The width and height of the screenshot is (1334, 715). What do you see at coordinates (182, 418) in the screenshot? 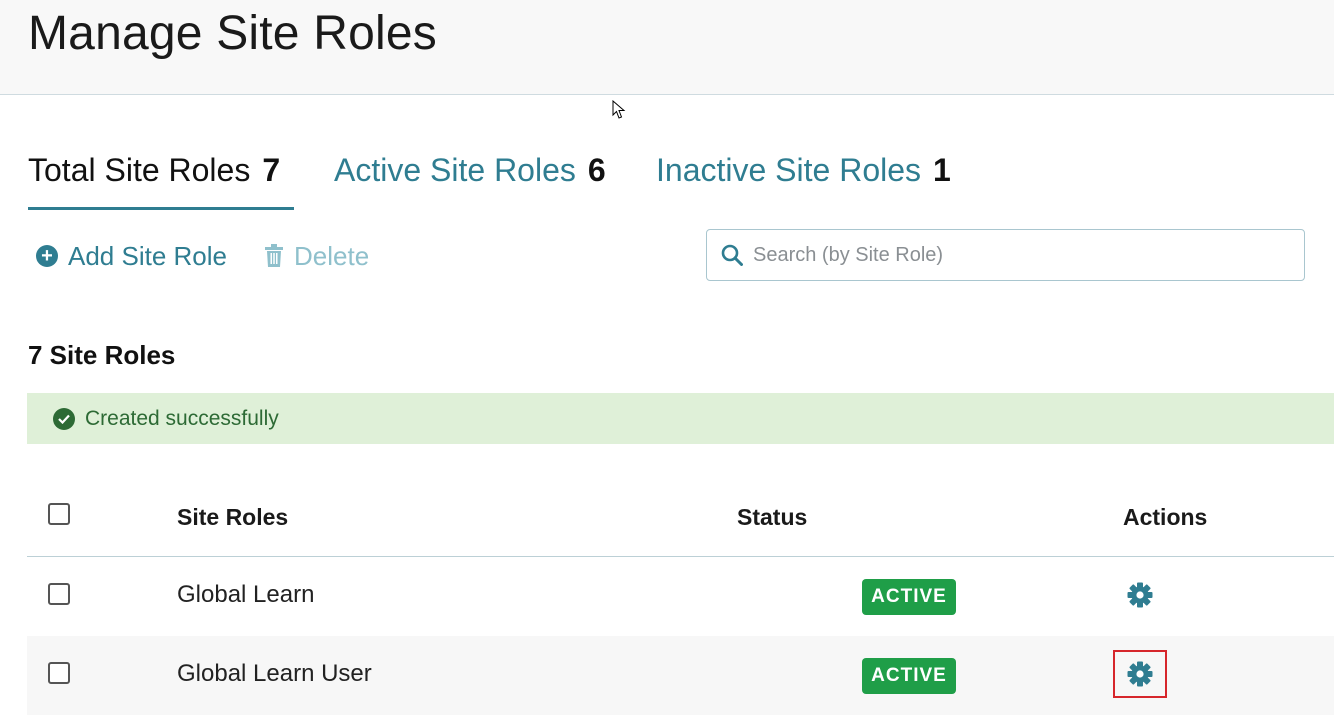
I see `alert-message: Created successfully` at bounding box center [182, 418].